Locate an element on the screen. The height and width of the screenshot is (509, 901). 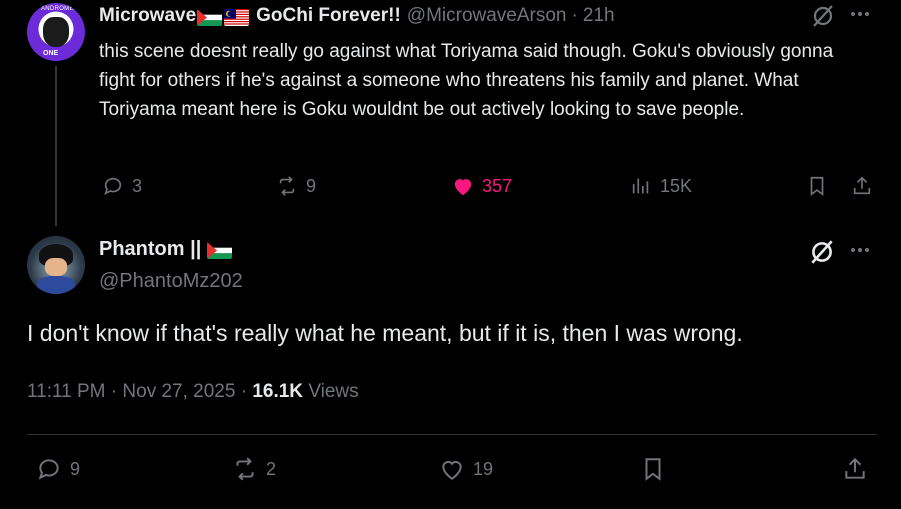
avatar-figure is located at coordinates (56, 32).